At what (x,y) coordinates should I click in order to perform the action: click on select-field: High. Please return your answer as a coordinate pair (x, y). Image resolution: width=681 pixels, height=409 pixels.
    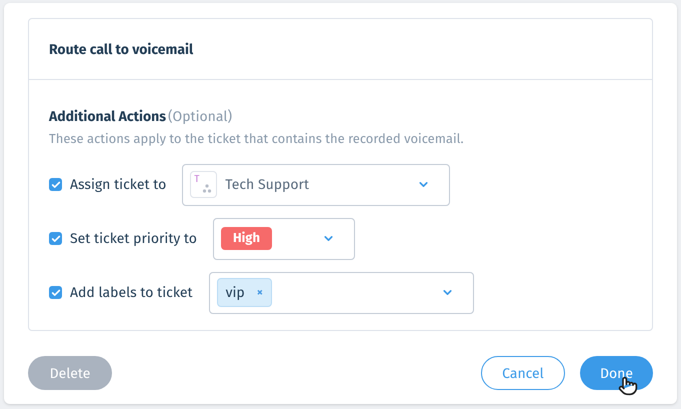
    Looking at the image, I should click on (283, 239).